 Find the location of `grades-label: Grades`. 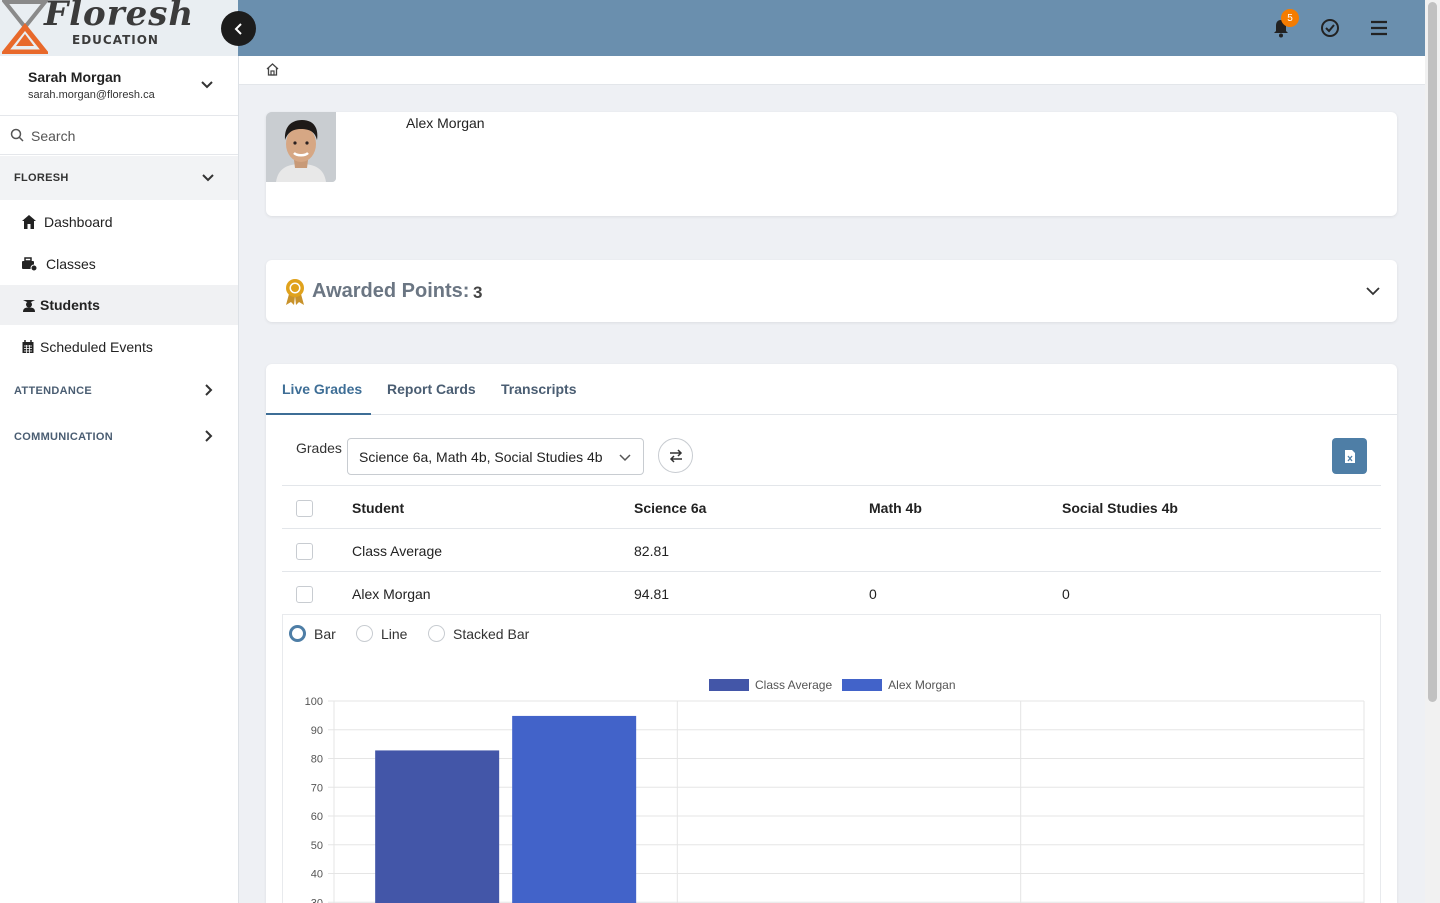

grades-label: Grades is located at coordinates (319, 448).